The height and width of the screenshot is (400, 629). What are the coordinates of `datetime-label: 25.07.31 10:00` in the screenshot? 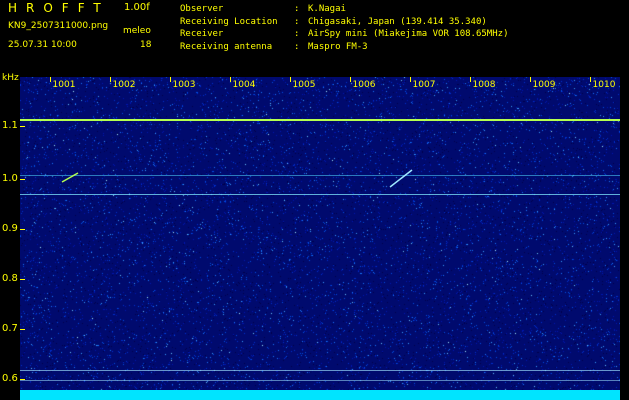 It's located at (42, 45).